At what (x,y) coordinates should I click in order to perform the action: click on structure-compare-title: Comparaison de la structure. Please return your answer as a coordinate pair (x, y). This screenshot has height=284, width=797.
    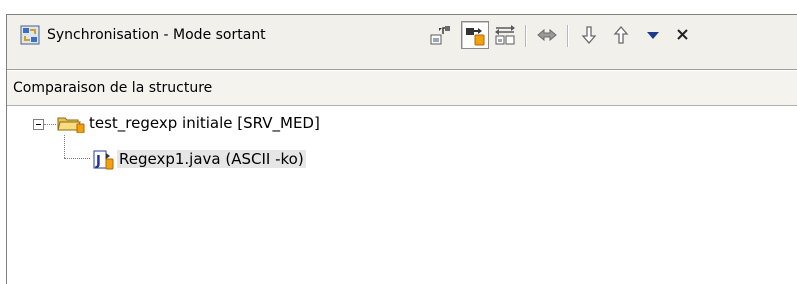
    Looking at the image, I should click on (113, 88).